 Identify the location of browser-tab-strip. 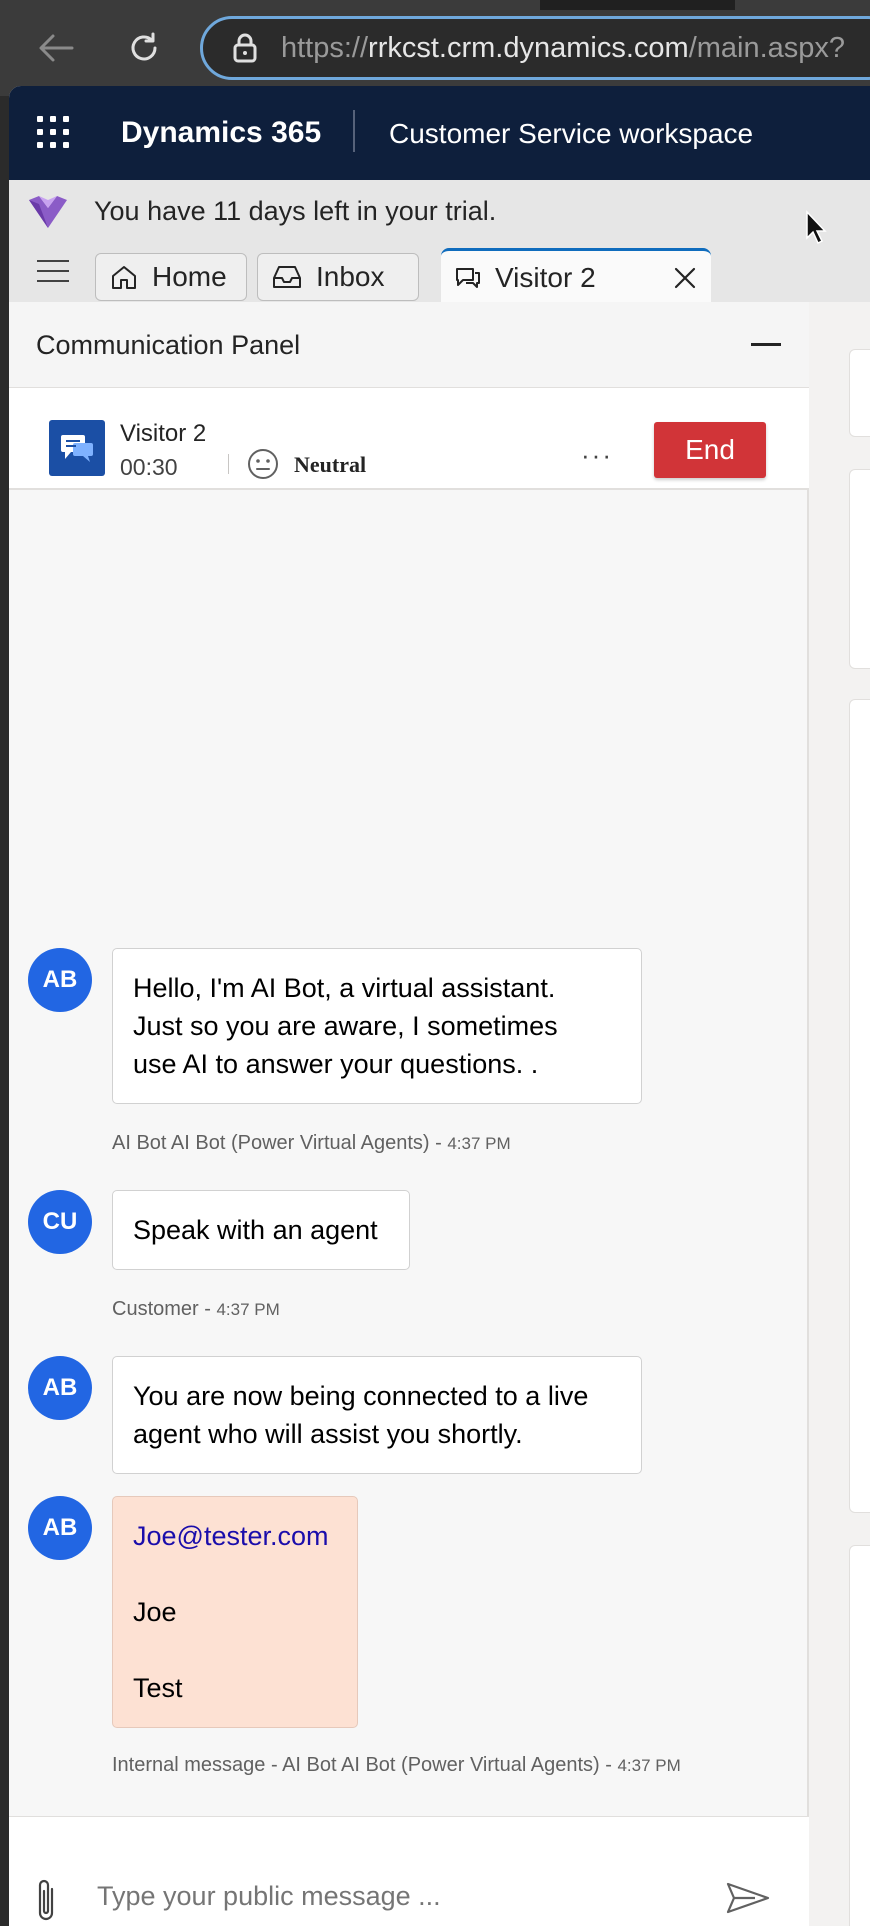
(435, 5).